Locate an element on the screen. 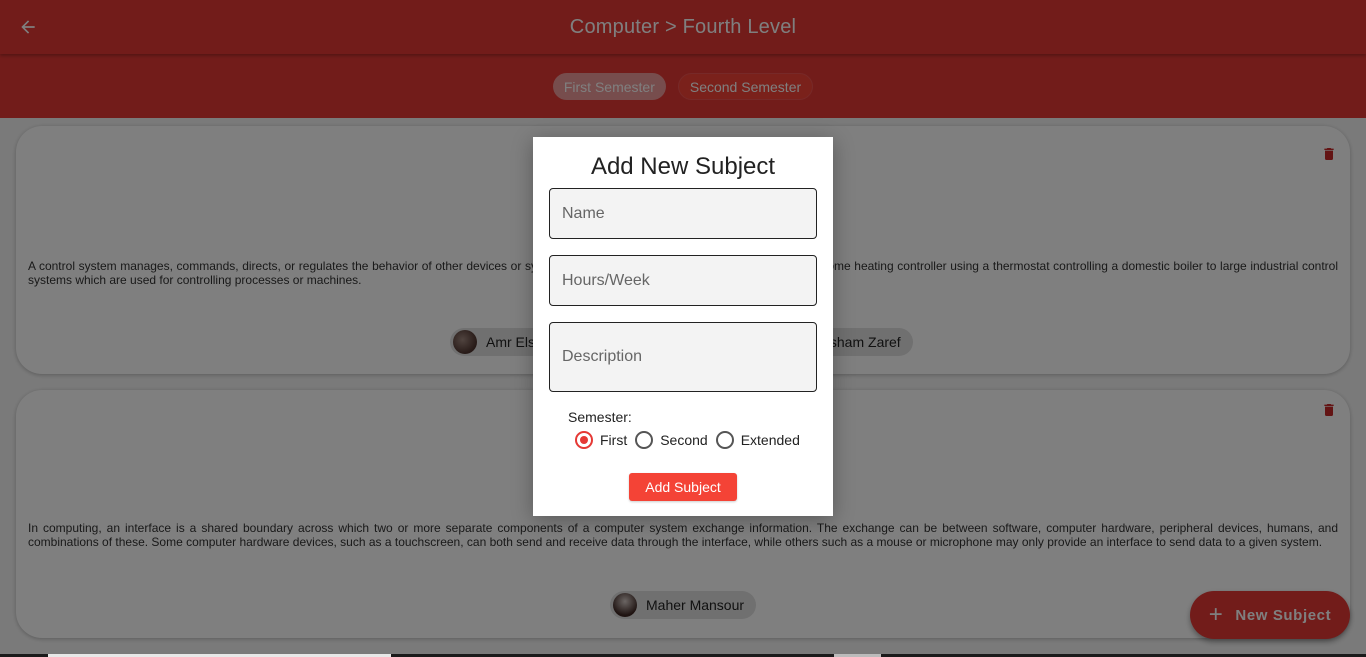 This screenshot has width=1366, height=657. name-input is located at coordinates (683, 213).